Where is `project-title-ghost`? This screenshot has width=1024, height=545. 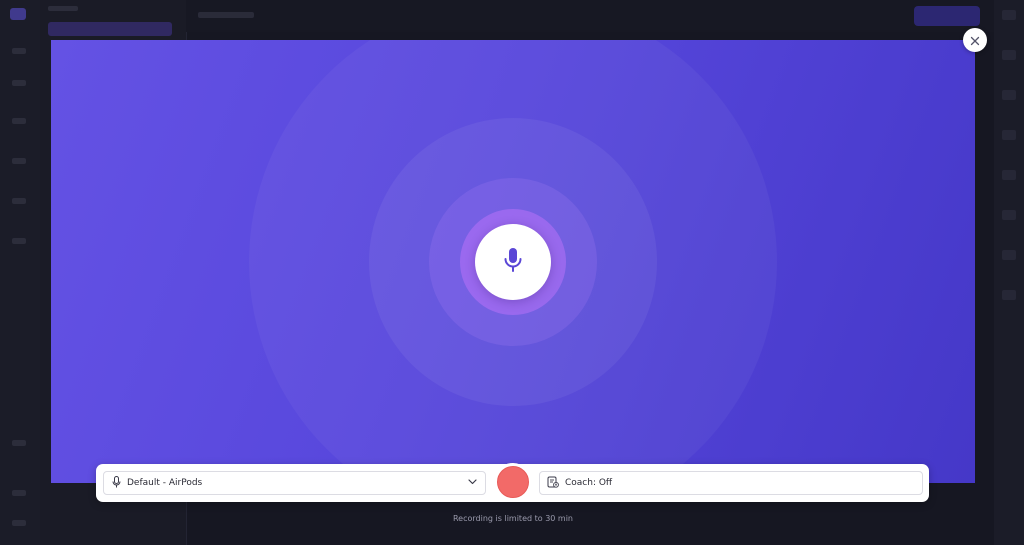 project-title-ghost is located at coordinates (226, 15).